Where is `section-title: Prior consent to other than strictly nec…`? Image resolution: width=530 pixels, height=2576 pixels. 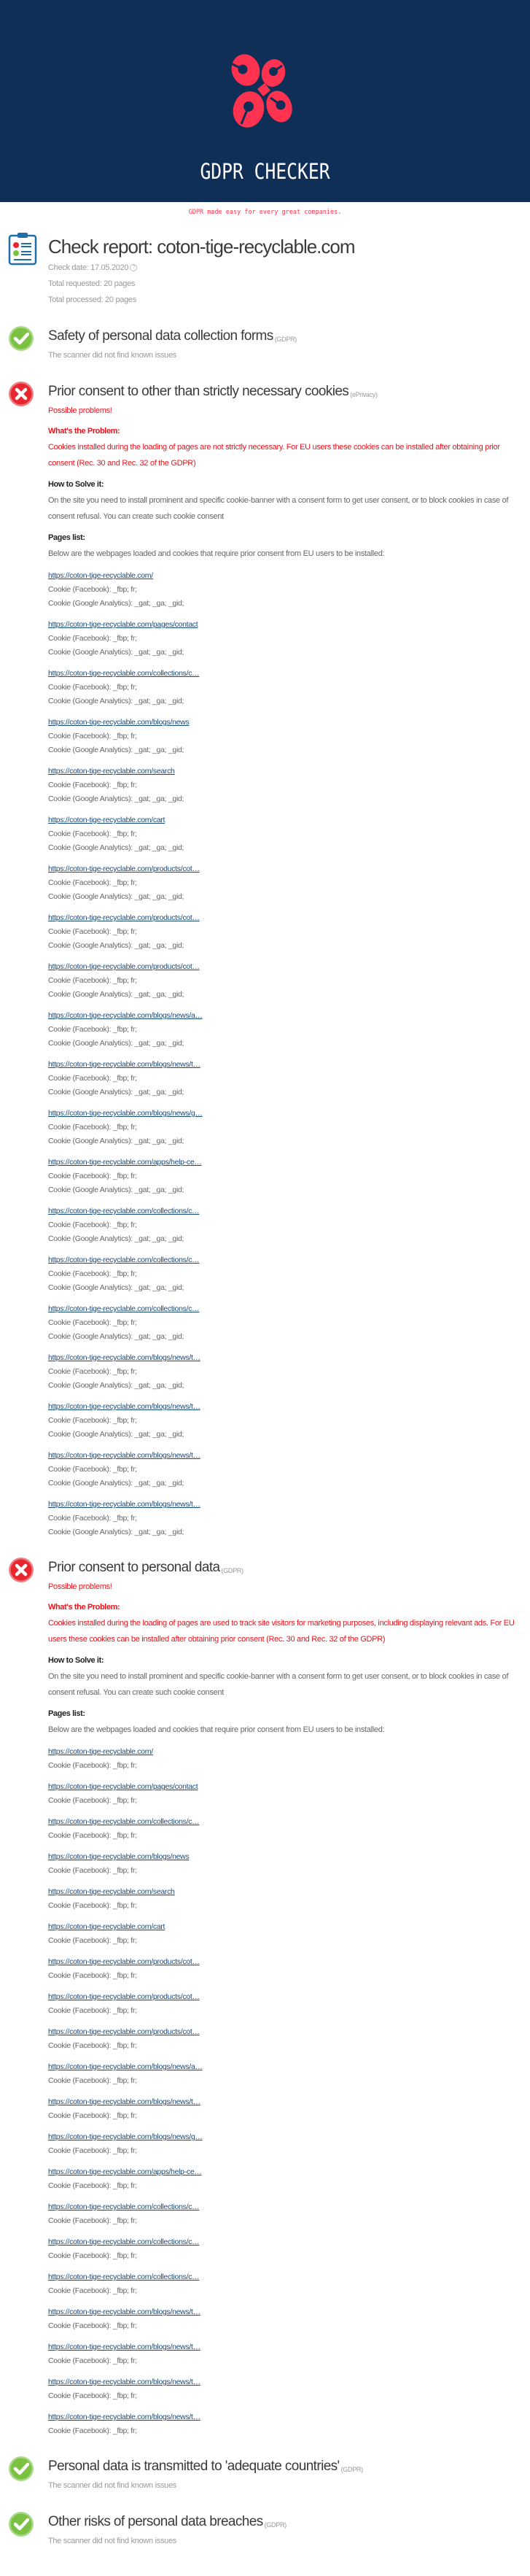
section-title: Prior consent to other than strictly nec… is located at coordinates (287, 392).